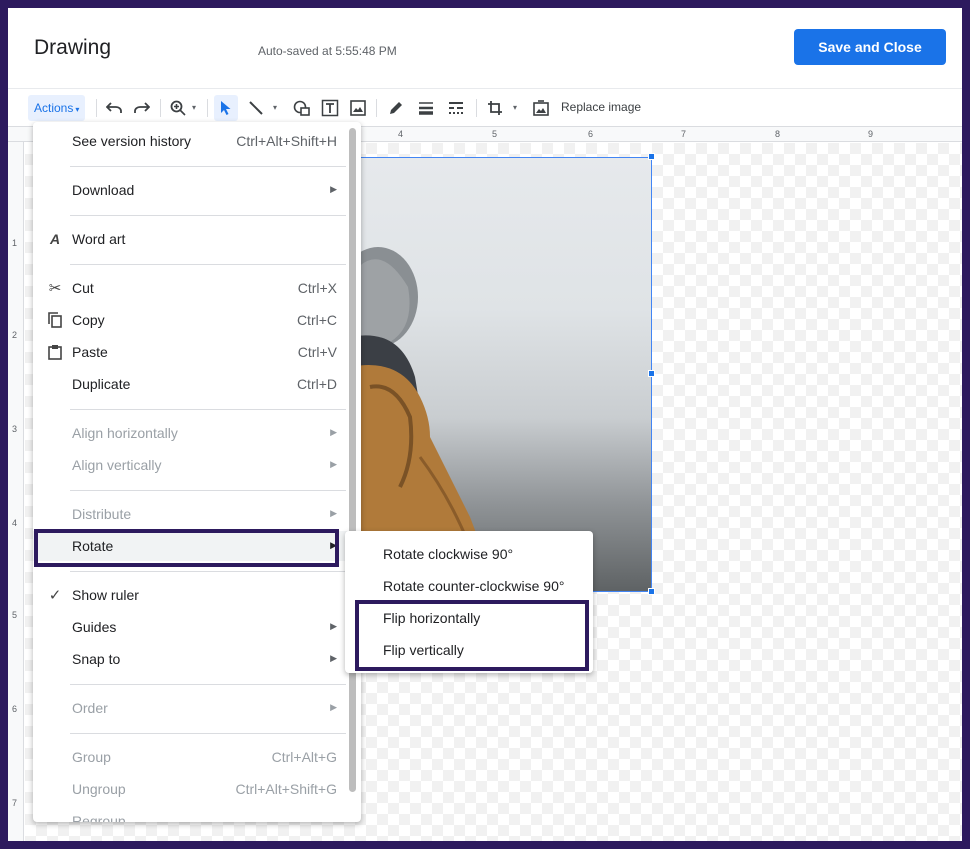  Describe the element at coordinates (256, 108) in the screenshot. I see `line-icon` at that location.